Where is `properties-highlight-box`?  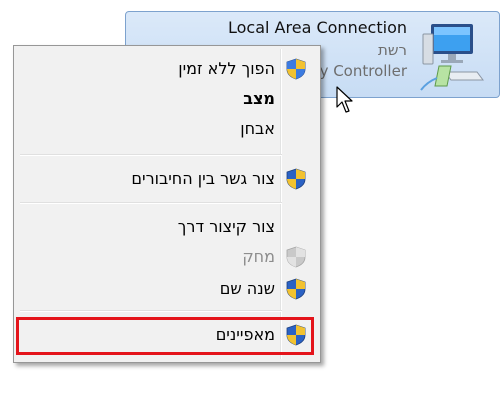 properties-highlight-box is located at coordinates (165, 336).